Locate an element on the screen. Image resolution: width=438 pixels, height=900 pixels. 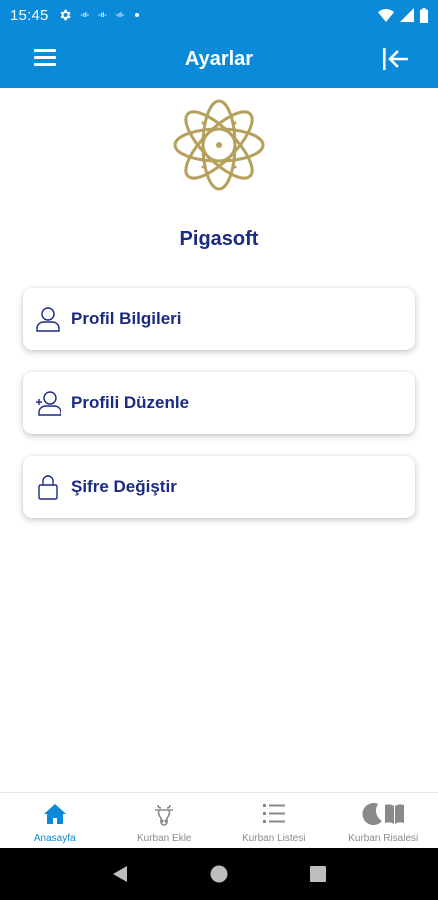
nav-label: Anasayfa is located at coordinates (54, 838).